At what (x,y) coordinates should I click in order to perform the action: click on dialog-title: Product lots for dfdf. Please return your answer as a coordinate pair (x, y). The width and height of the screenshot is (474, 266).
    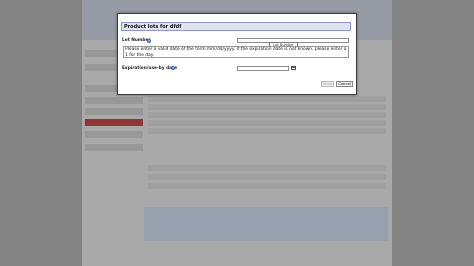
    Looking at the image, I should click on (236, 26).